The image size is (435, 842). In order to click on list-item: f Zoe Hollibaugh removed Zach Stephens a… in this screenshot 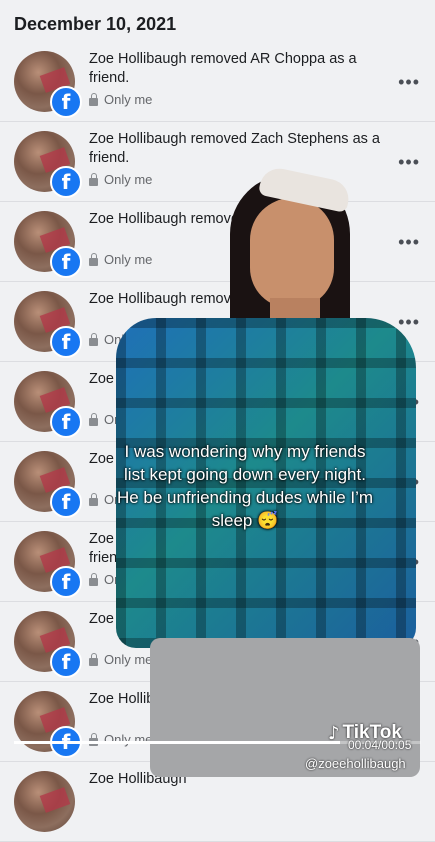, I will do `click(217, 162)`.